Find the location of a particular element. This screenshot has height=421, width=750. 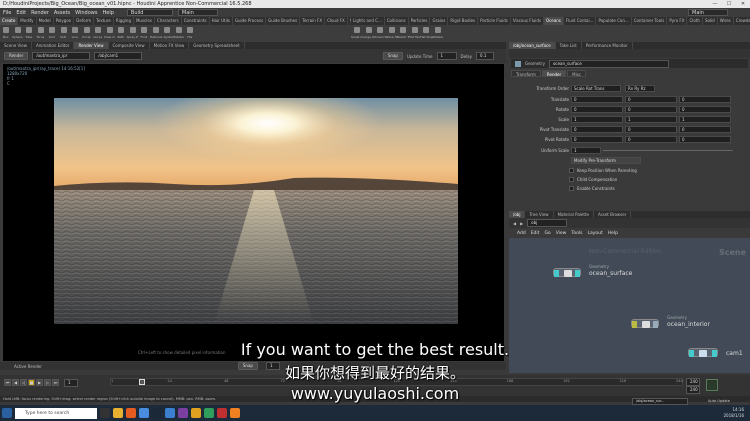

taskbar-search-input: Type here to search is located at coordinates (56, 413).